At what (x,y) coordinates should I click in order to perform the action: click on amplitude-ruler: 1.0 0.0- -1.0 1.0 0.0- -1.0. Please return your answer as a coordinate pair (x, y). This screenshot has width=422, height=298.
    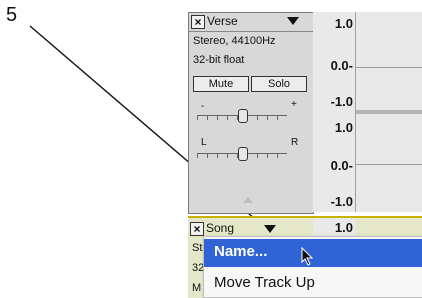
    Looking at the image, I should click on (334, 112).